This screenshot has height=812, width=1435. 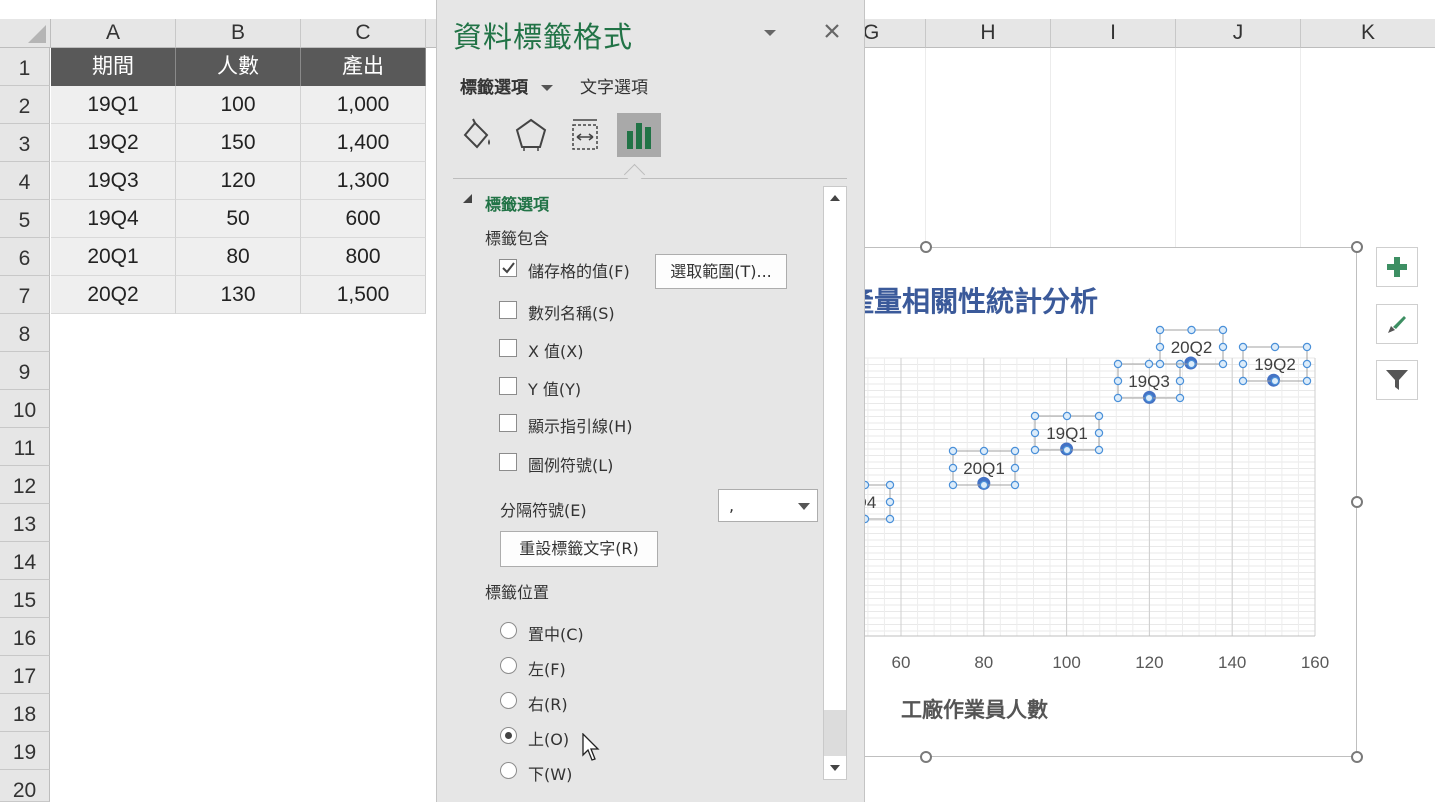 I want to click on checkbox-label: 儲存格的值(F), so click(x=579, y=270).